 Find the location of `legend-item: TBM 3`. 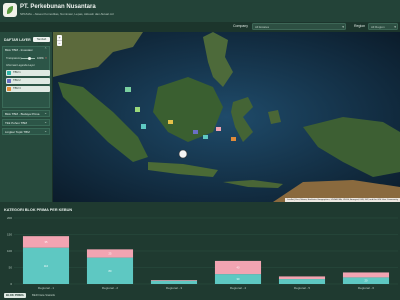

legend-item: TBM 3 is located at coordinates (28, 89).